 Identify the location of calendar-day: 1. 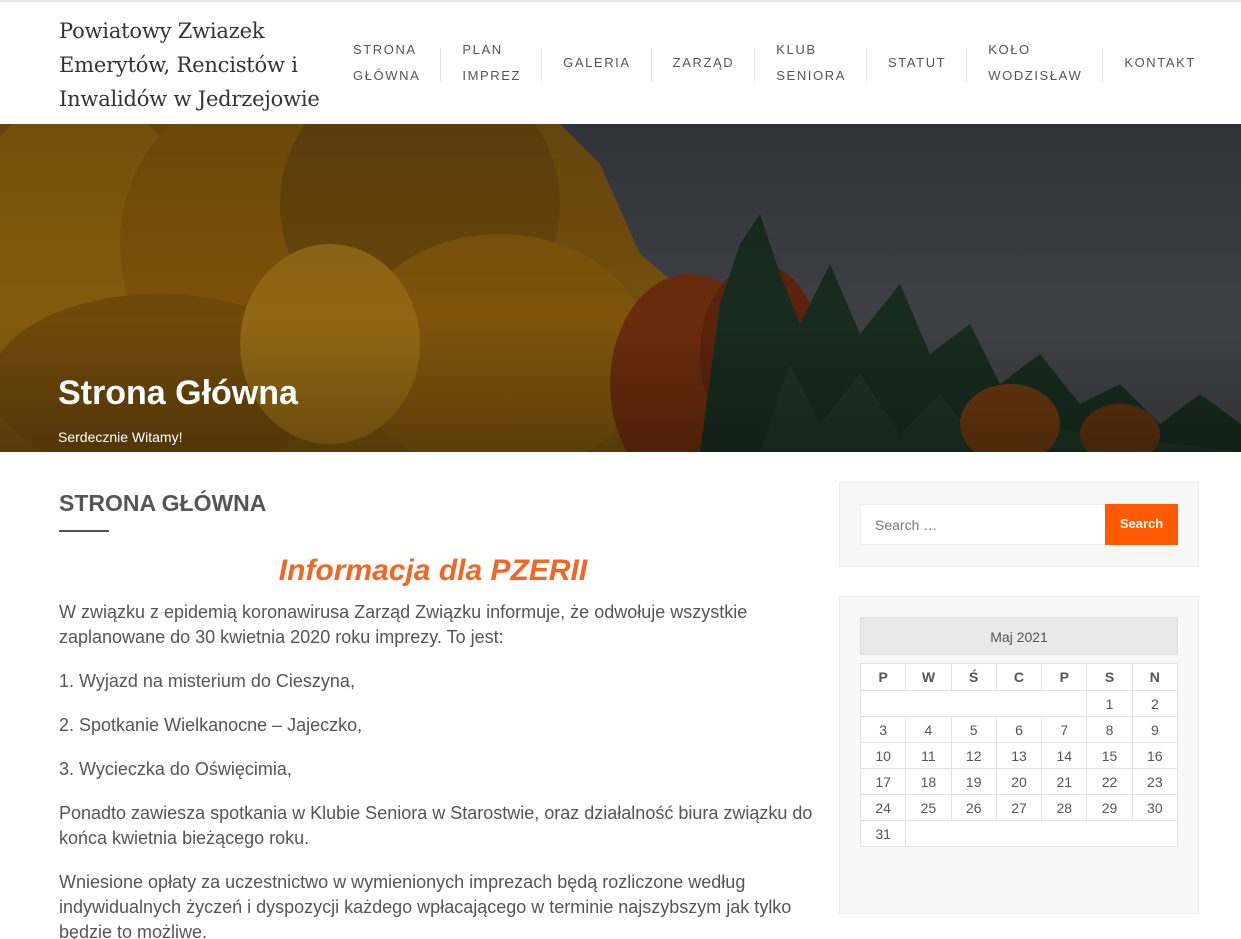
(1109, 703).